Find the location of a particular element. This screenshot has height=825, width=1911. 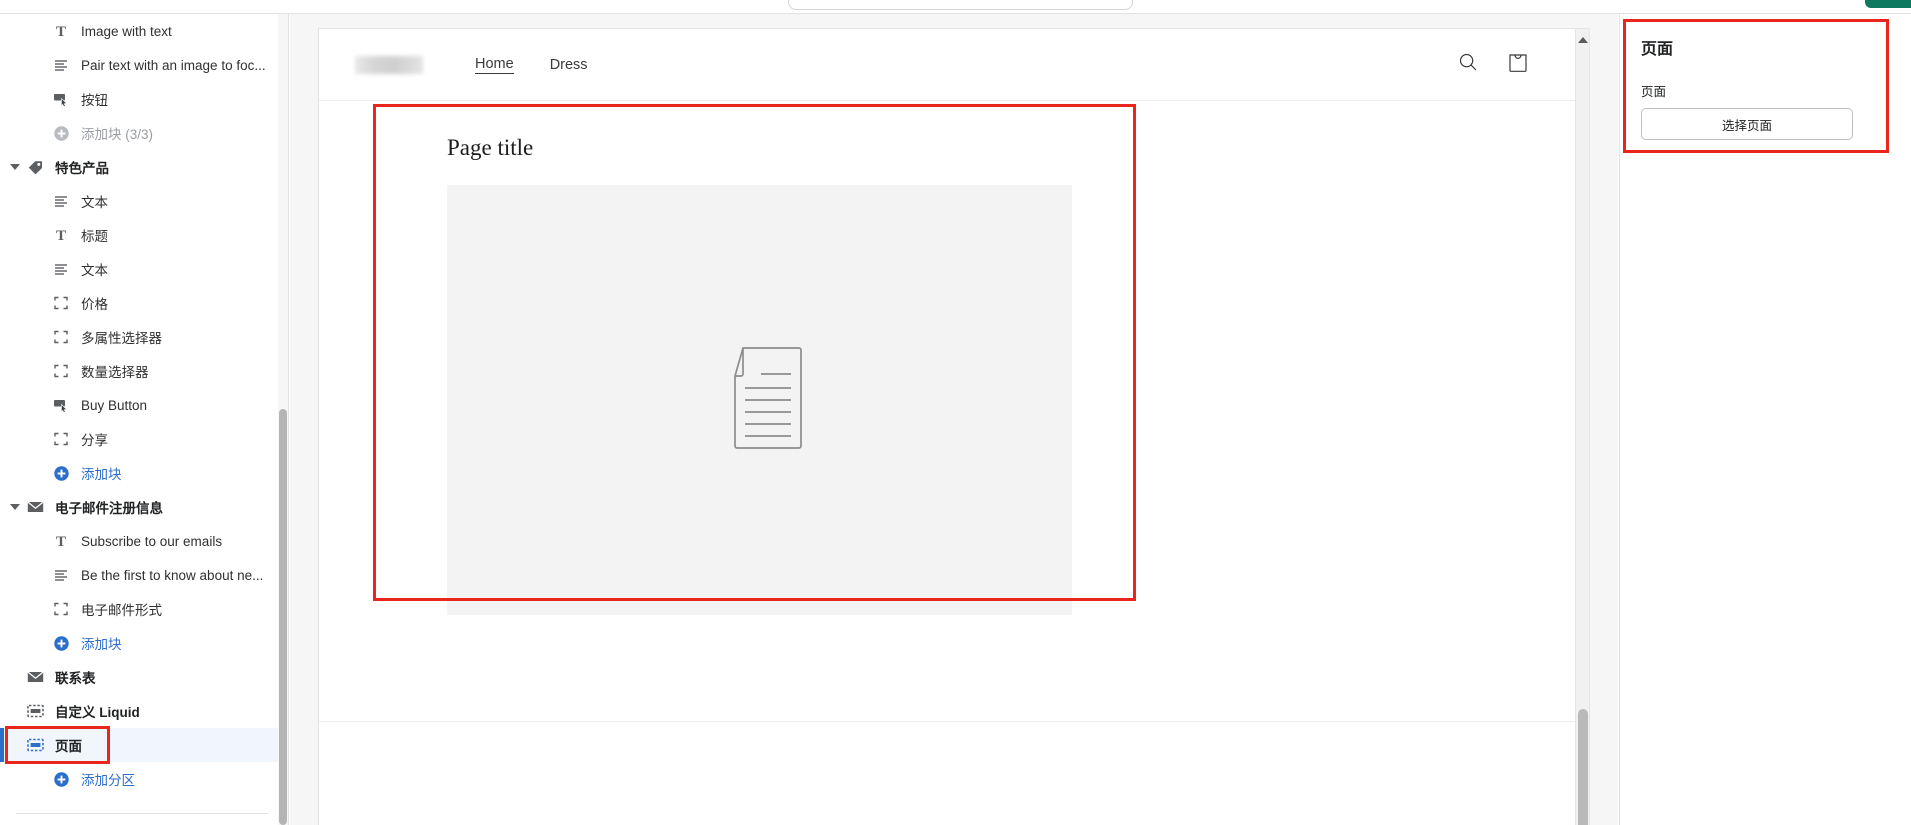

store-logo is located at coordinates (389, 64).